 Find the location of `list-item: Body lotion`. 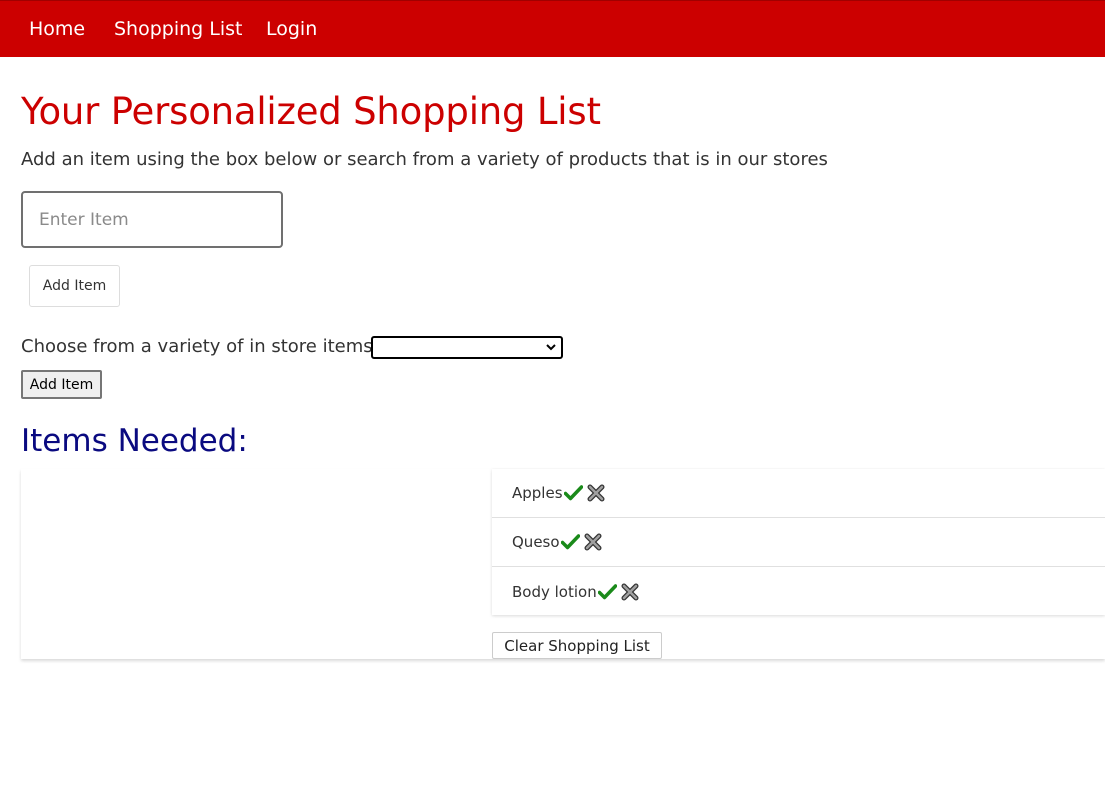

list-item: Body lotion is located at coordinates (798, 591).